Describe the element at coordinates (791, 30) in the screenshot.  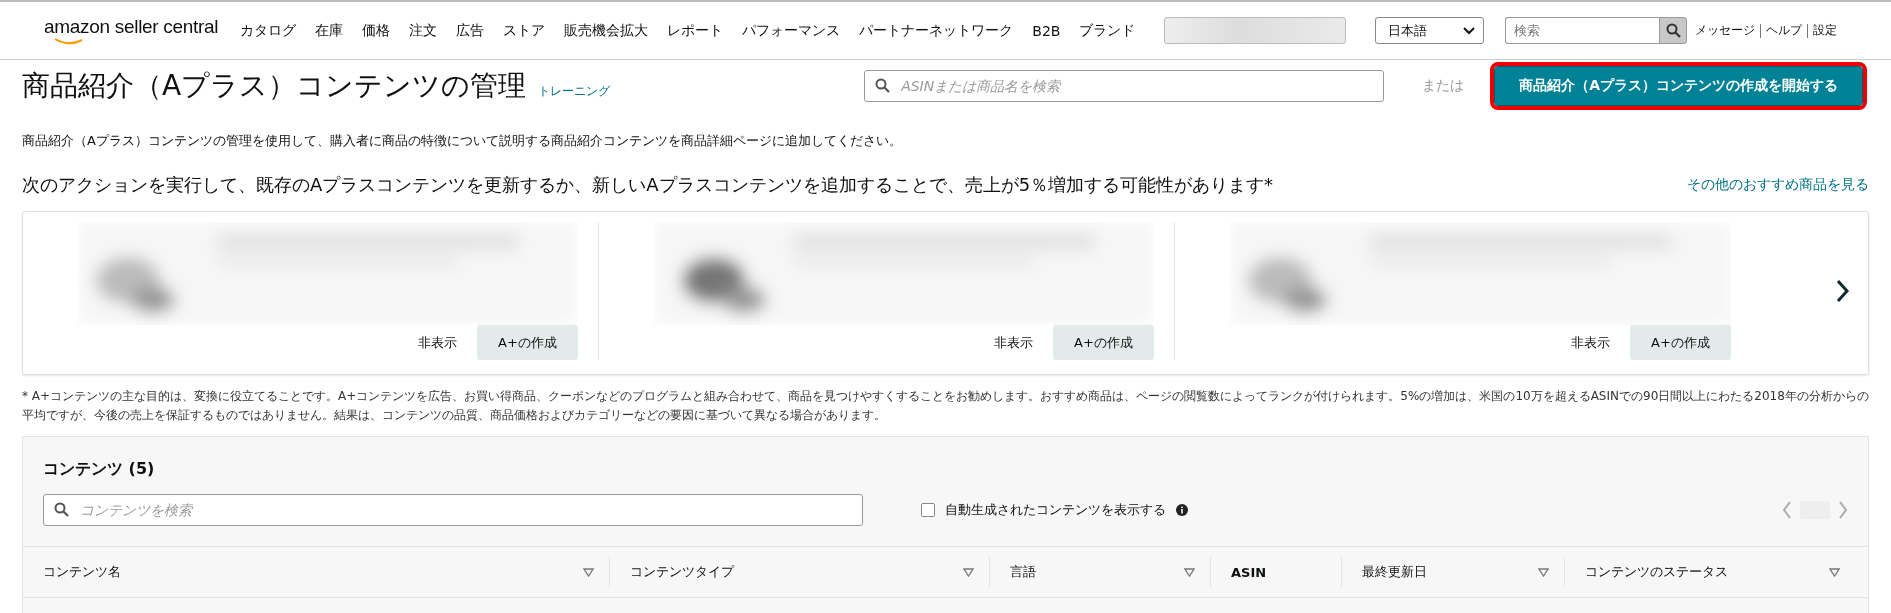
I see `nav-link: パフォーマンス` at that location.